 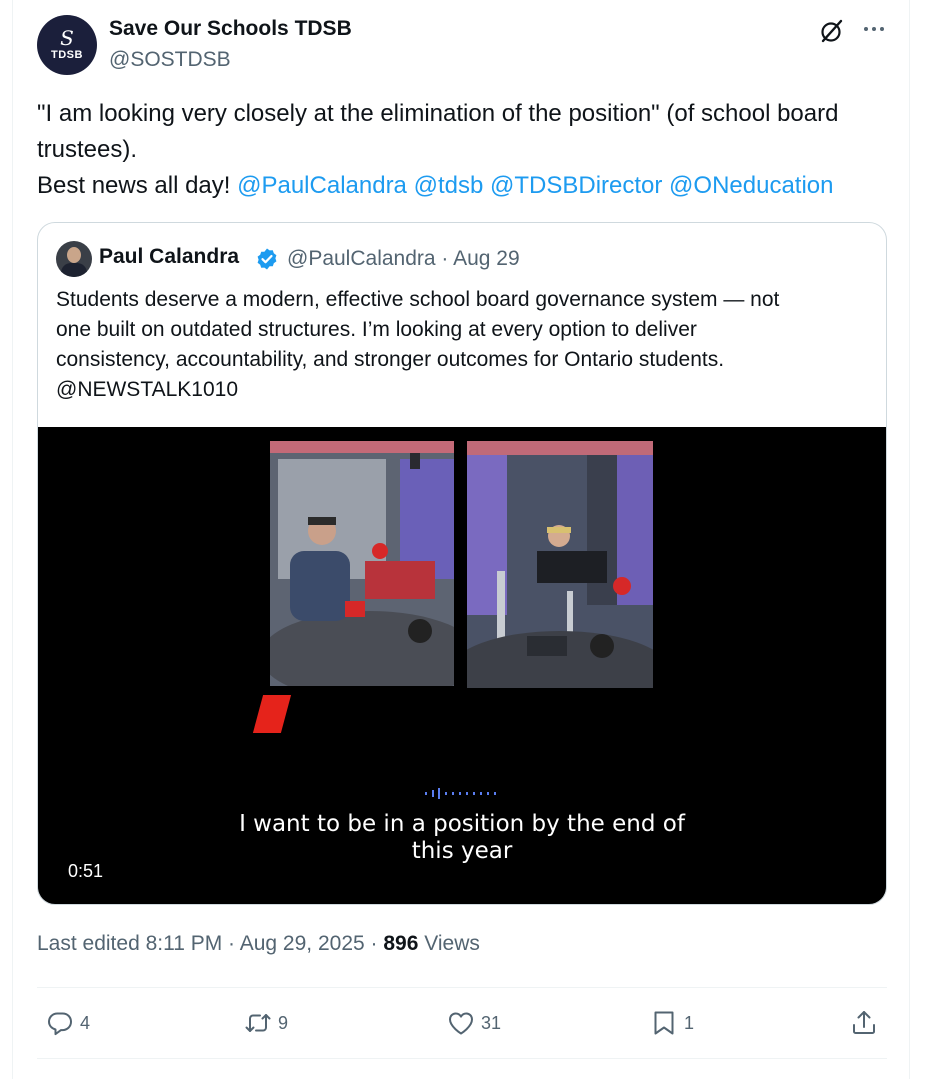 I want to click on quoted-handle-date: @PaulCalandra · Aug 29, so click(x=403, y=259).